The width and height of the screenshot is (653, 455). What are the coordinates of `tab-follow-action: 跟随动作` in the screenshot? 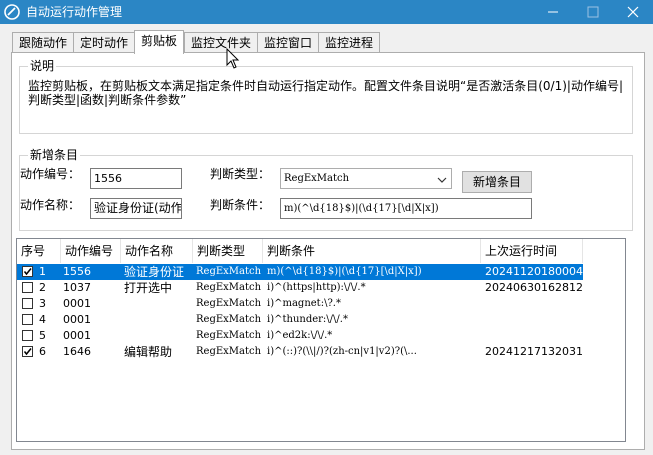 It's located at (43, 42).